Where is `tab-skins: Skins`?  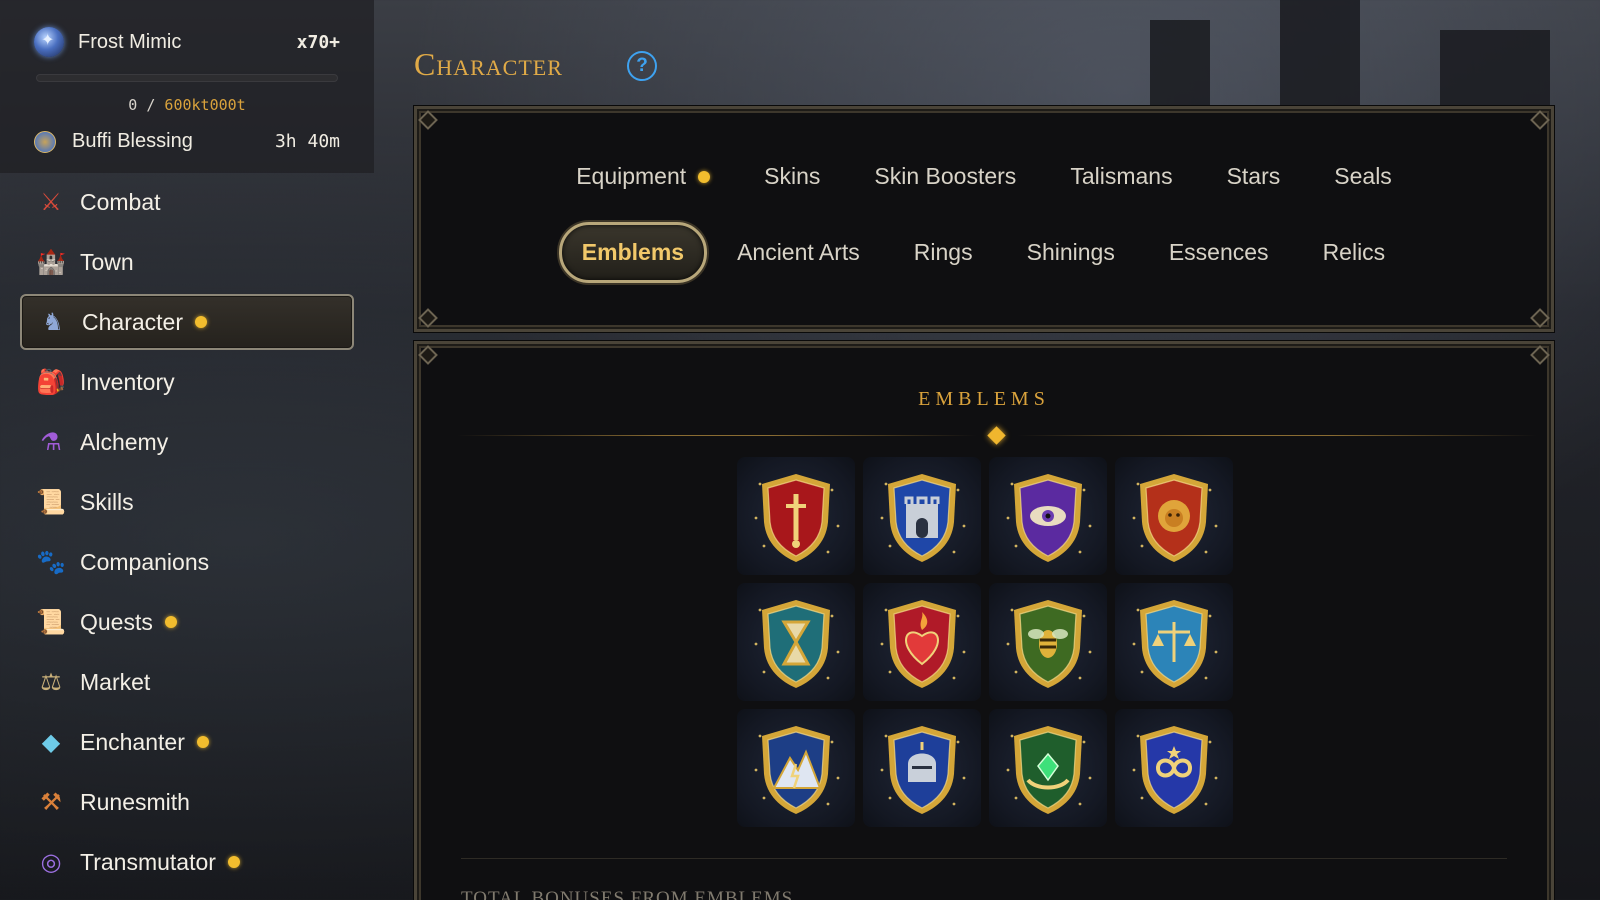 tab-skins: Skins is located at coordinates (792, 176).